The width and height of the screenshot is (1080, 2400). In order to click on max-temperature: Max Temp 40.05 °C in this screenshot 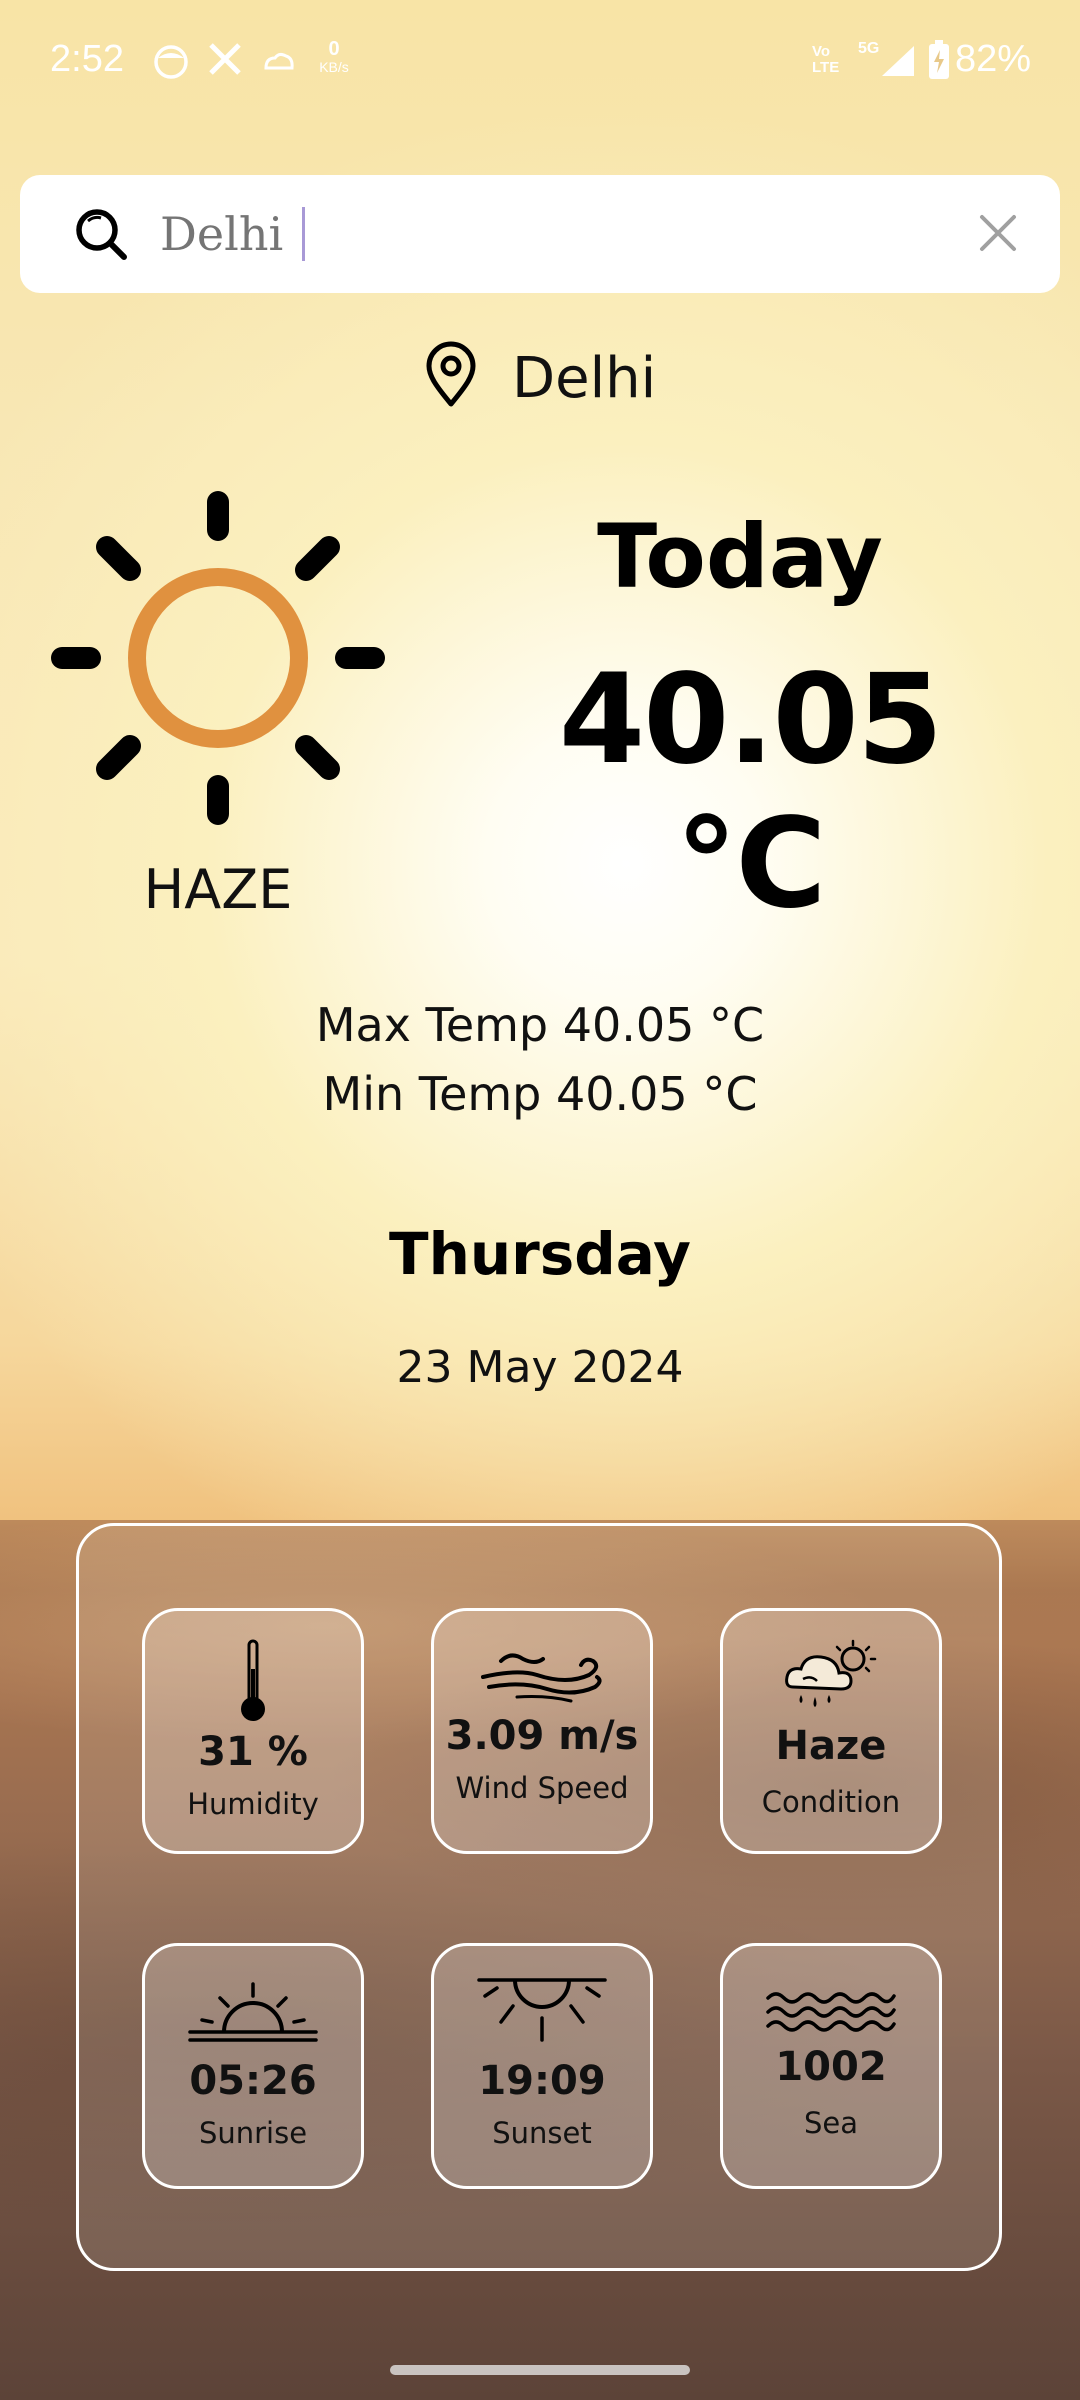, I will do `click(540, 1025)`.